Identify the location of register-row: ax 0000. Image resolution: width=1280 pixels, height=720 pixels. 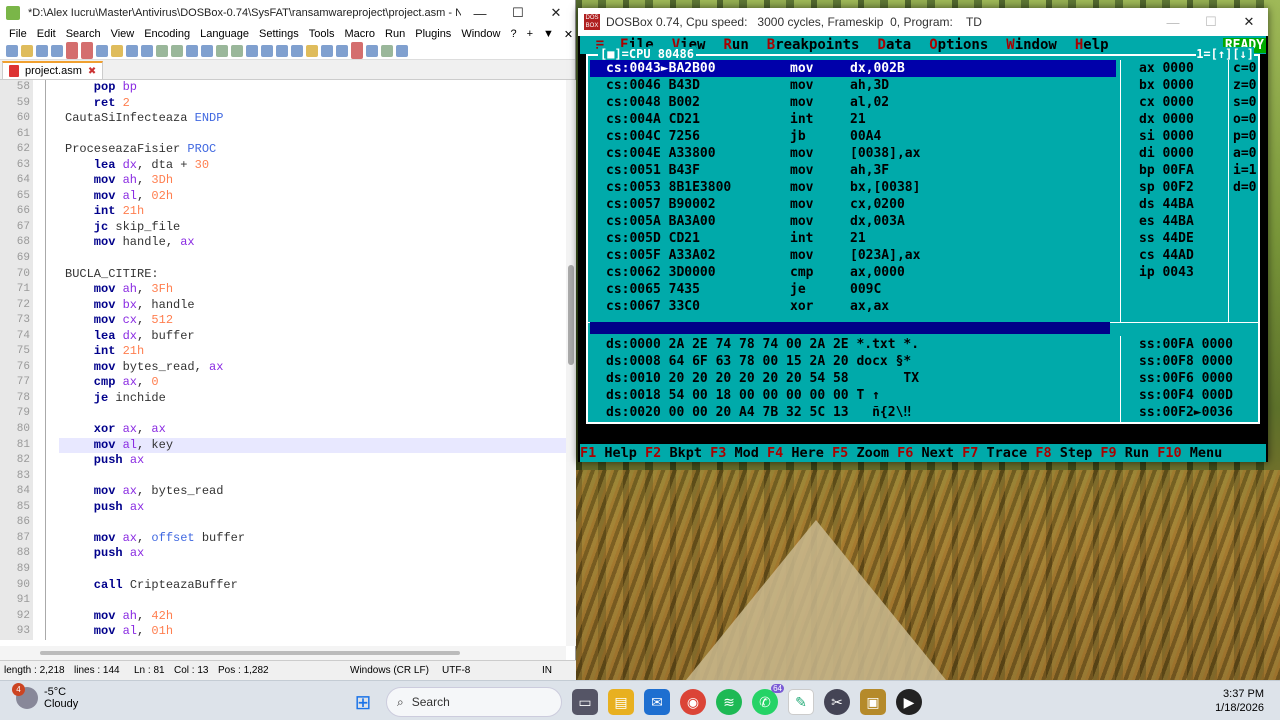
(1183, 68).